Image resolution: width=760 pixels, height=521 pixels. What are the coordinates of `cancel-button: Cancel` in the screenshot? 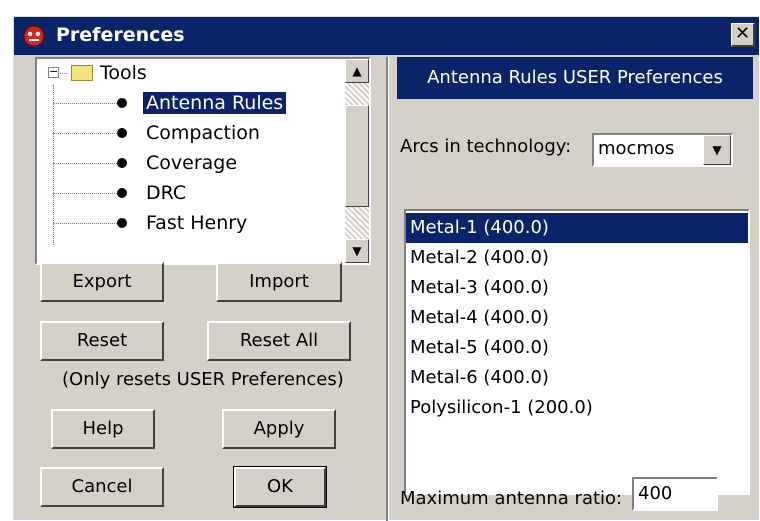 It's located at (102, 487).